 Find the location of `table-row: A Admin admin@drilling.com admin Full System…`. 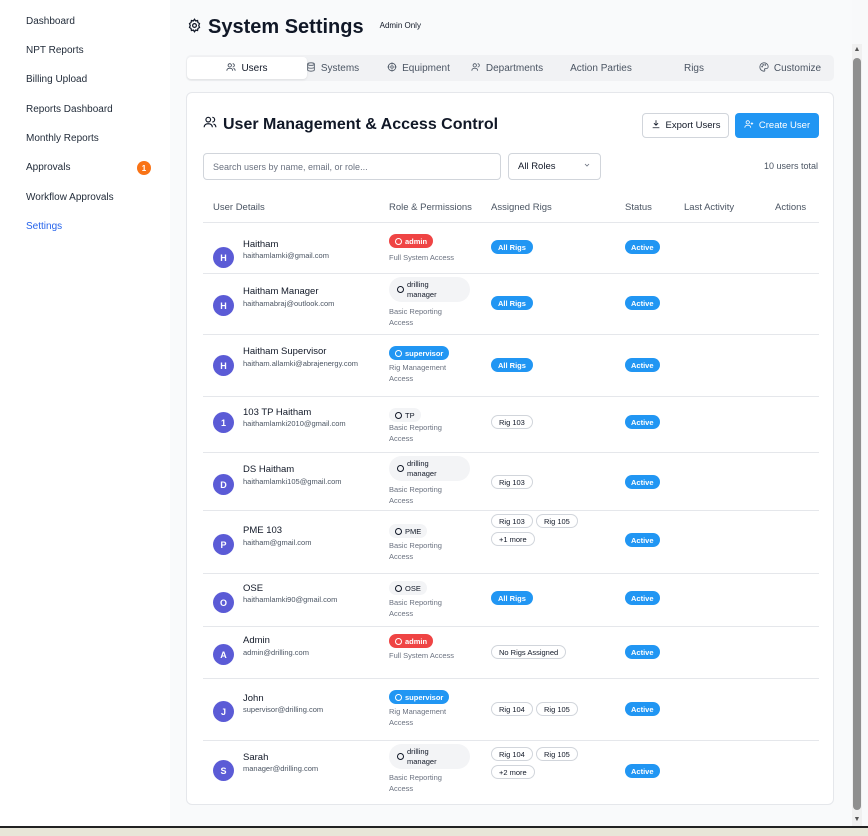

table-row: A Admin admin@drilling.com admin Full System… is located at coordinates (511, 653).